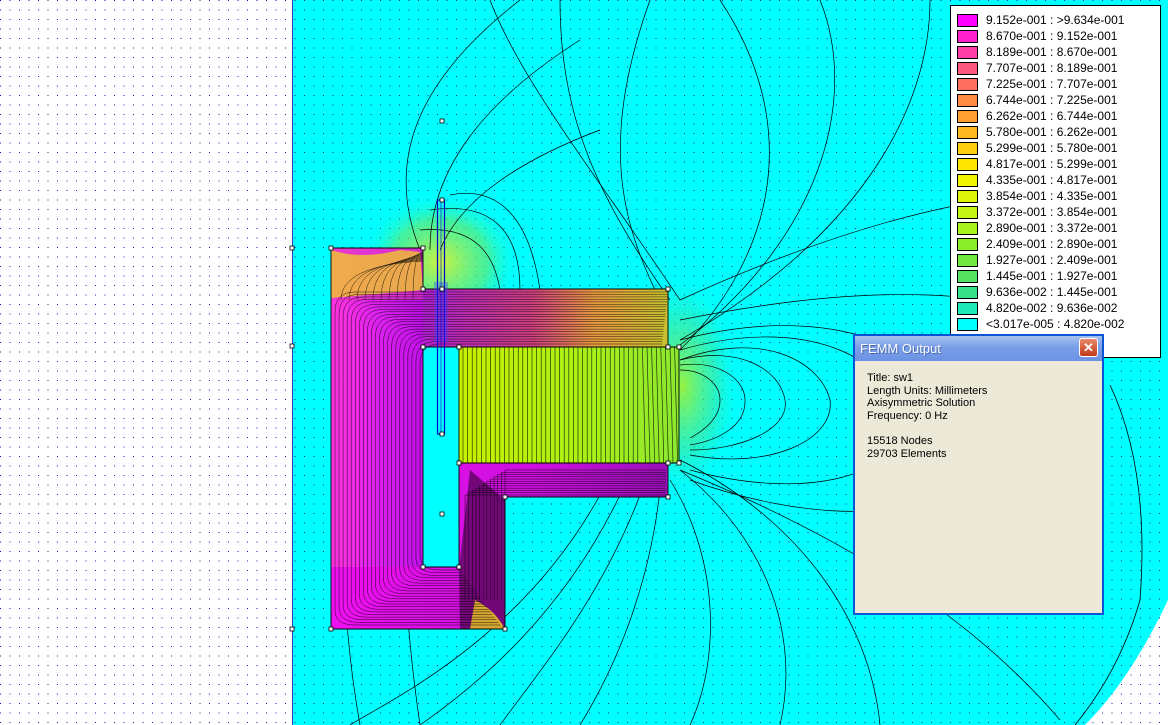 This screenshot has width=1168, height=725. I want to click on legend-label: 9.636e-002 : 1.445e-001, so click(1052, 292).